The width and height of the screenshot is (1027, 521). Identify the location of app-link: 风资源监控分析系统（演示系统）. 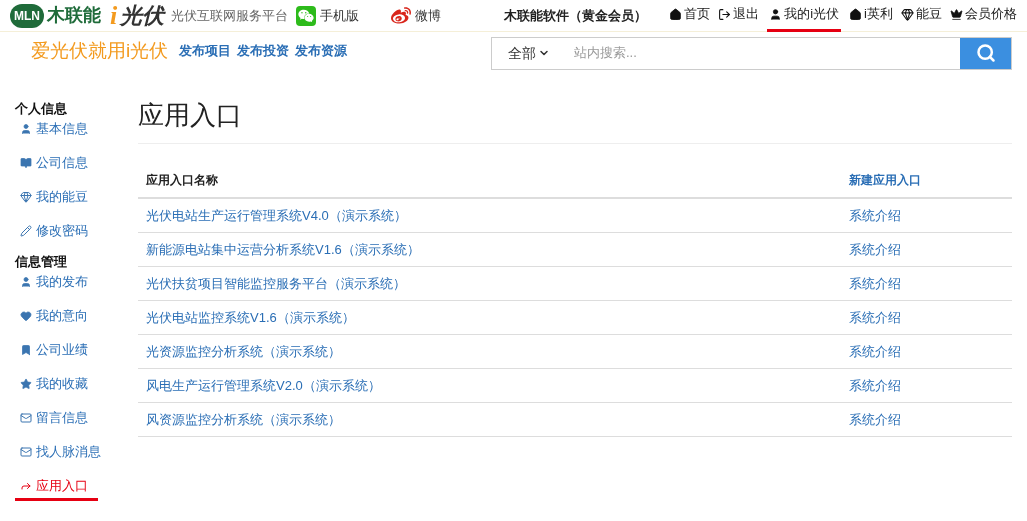
(497, 419).